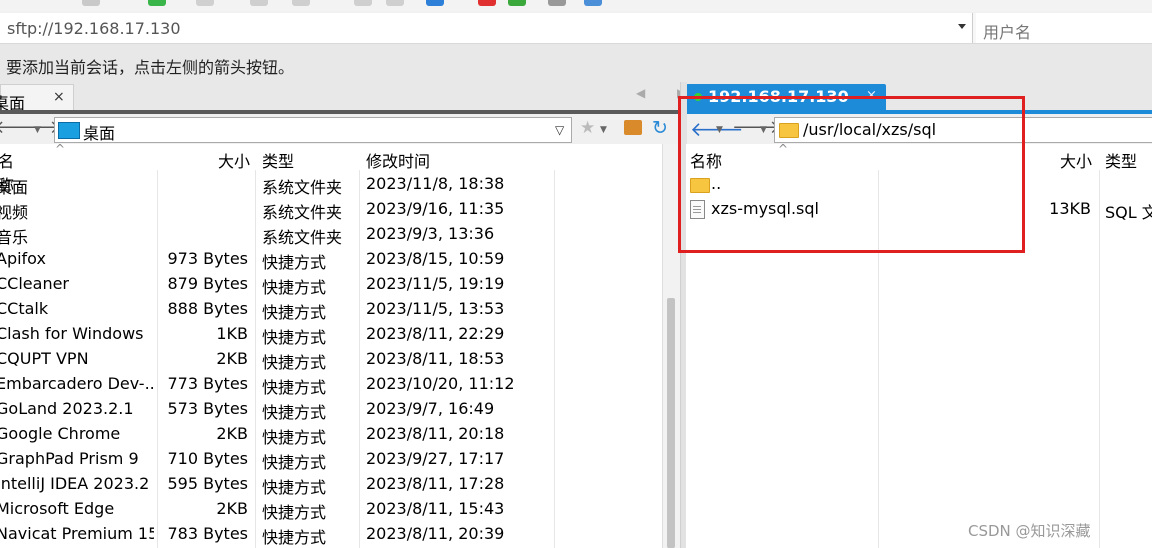  I want to click on cell-type: SQL 文, so click(1128, 212).